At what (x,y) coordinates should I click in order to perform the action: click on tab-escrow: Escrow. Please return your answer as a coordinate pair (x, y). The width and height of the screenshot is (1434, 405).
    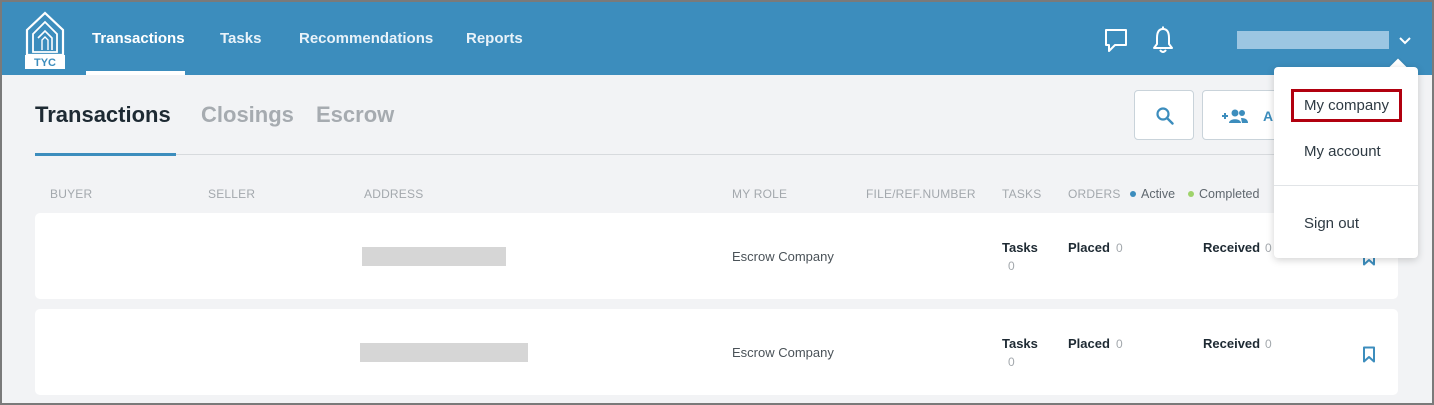
    Looking at the image, I should click on (355, 115).